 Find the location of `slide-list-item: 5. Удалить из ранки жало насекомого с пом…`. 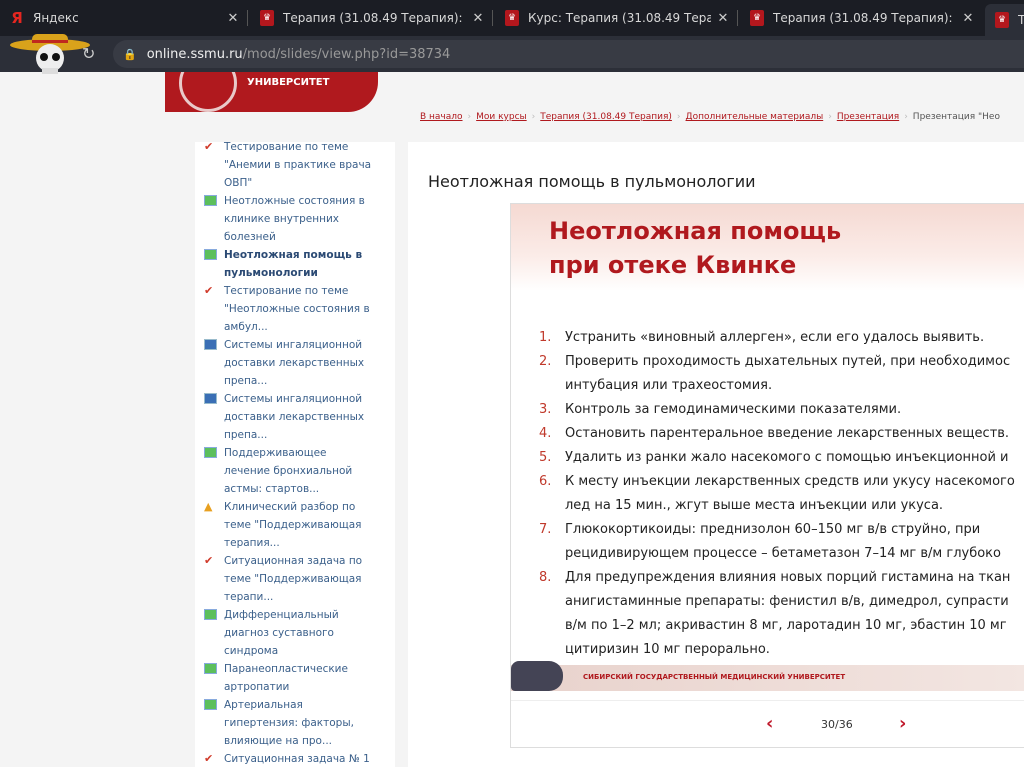

slide-list-item: 5. Удалить из ранки жало насекомого с пом… is located at coordinates (781, 458).